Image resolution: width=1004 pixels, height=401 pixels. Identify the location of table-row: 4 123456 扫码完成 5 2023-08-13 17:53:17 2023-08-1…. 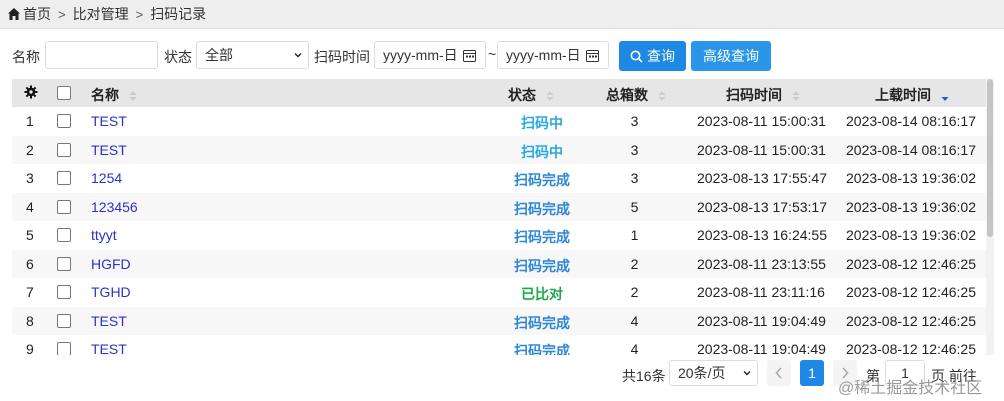
(499, 206).